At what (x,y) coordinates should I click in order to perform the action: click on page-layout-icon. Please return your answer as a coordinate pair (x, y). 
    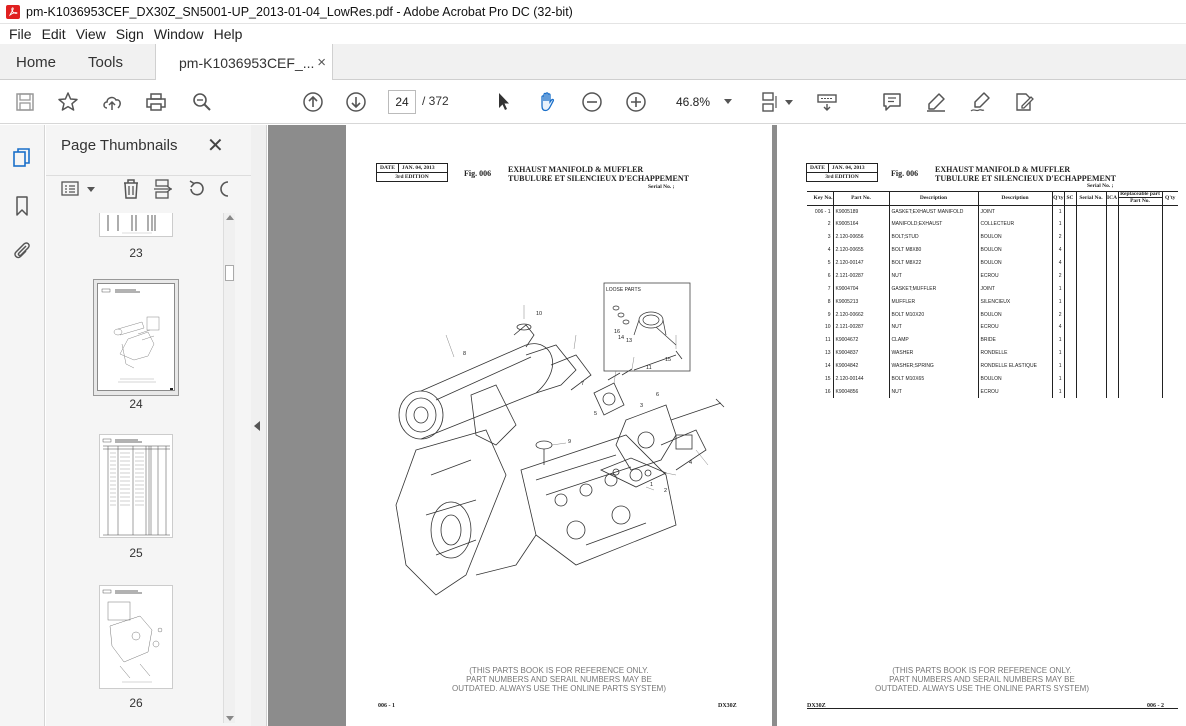
    Looking at the image, I should click on (770, 102).